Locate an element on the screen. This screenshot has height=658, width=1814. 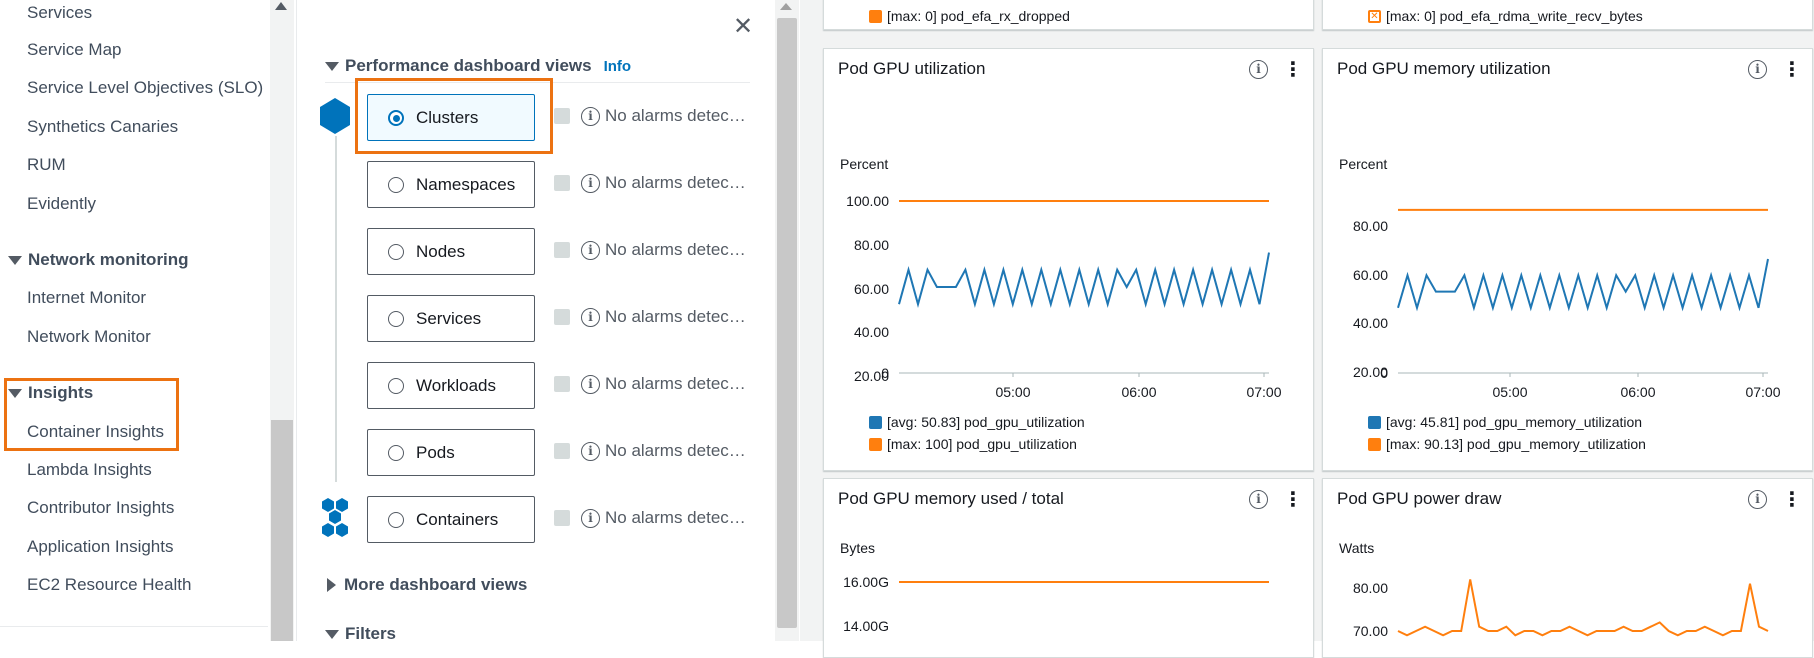
view-label: Namespaces is located at coordinates (466, 184).